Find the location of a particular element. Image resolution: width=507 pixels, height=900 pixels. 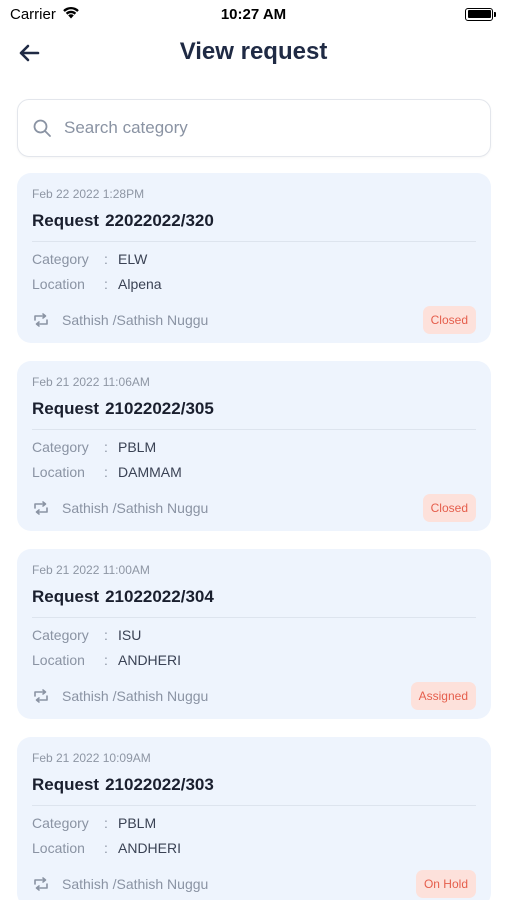

assignee-row: Sathish /Sathish Nuggu Assigned is located at coordinates (254, 696).